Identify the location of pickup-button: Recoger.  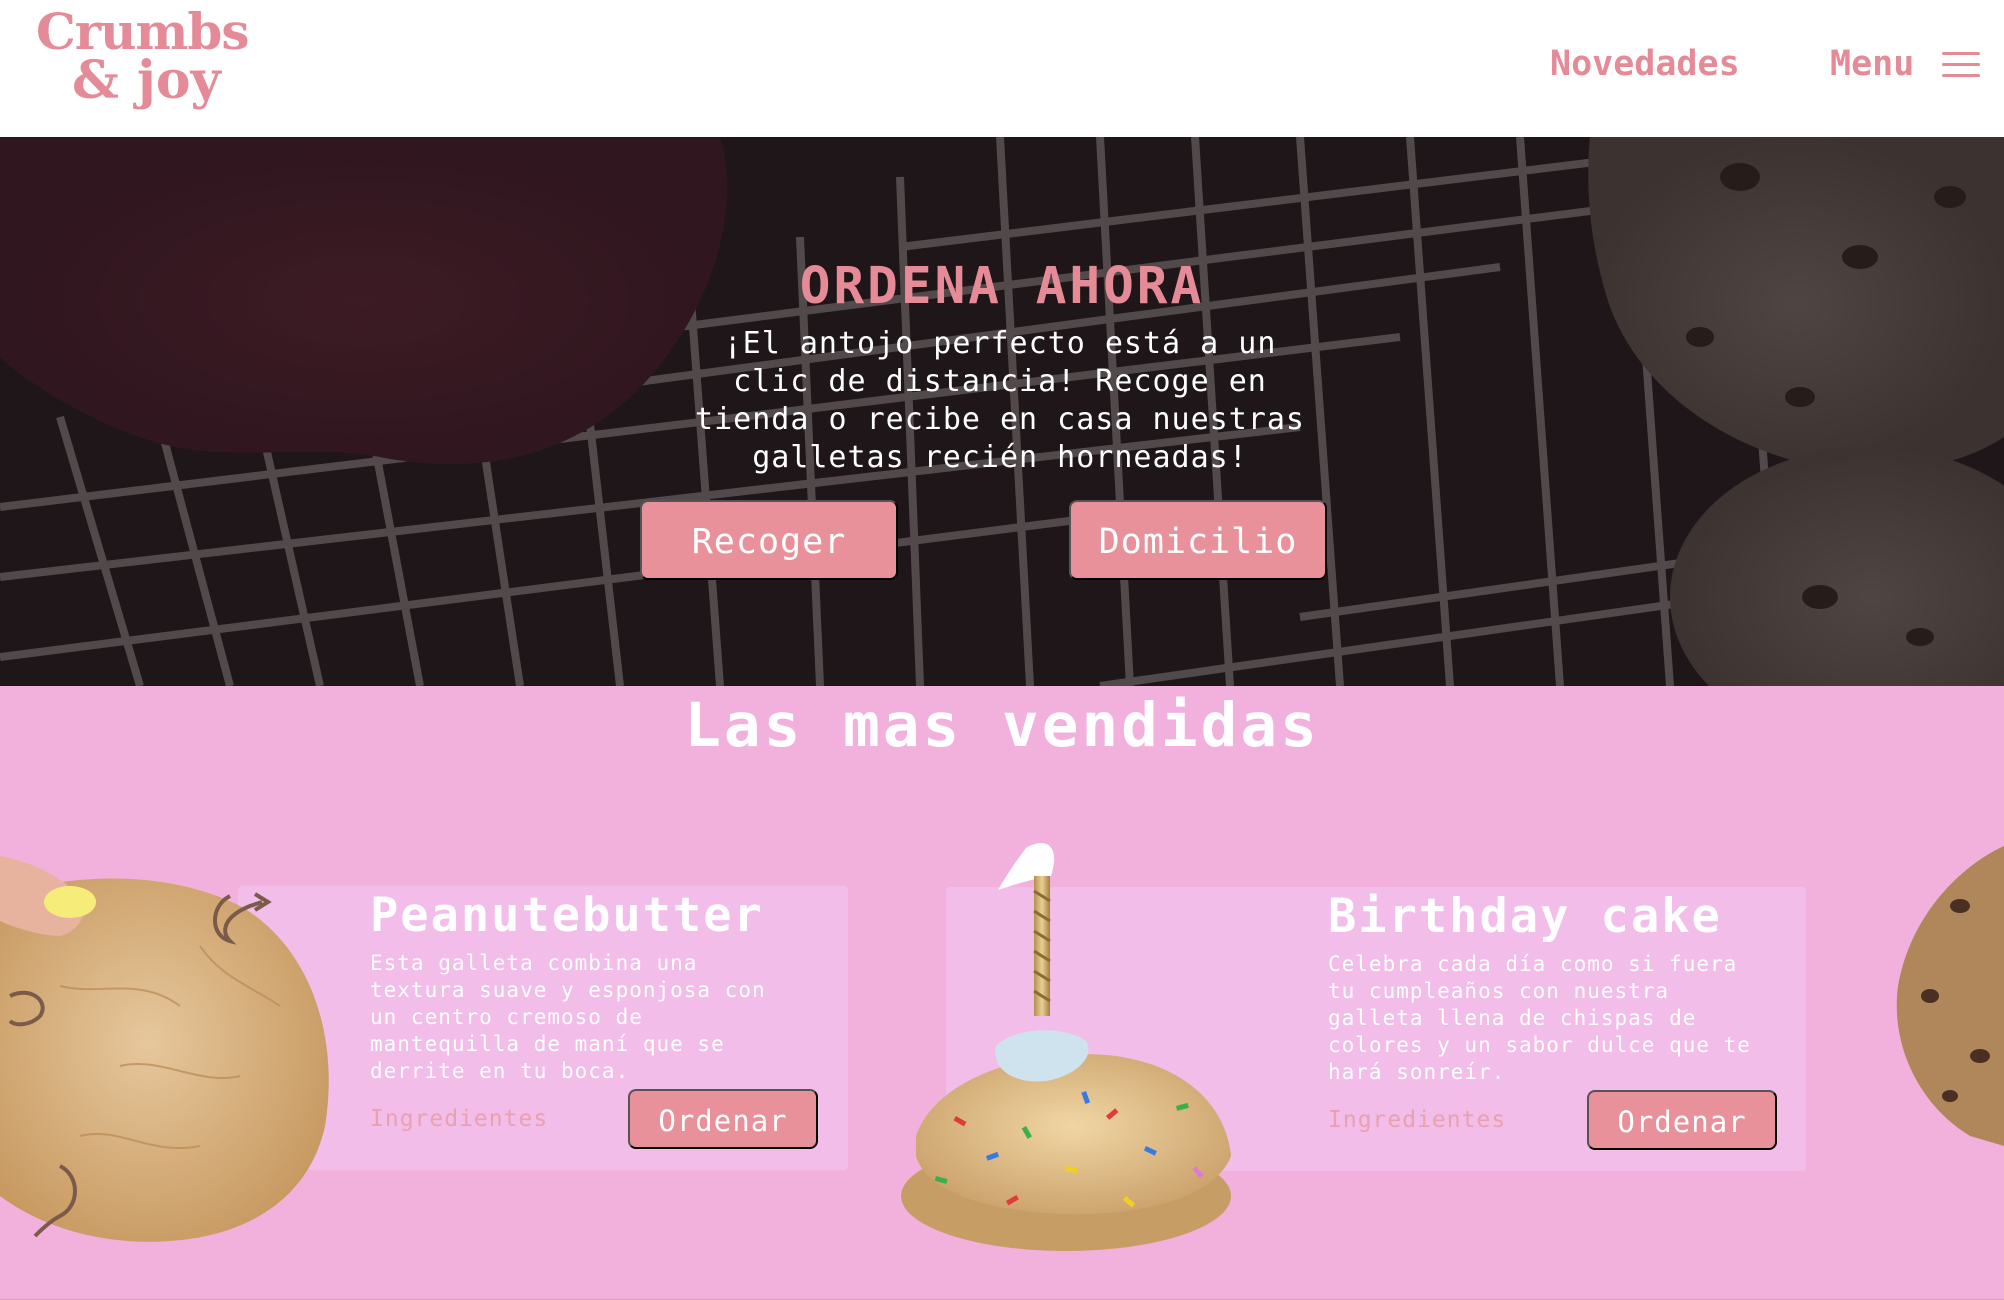
(769, 540).